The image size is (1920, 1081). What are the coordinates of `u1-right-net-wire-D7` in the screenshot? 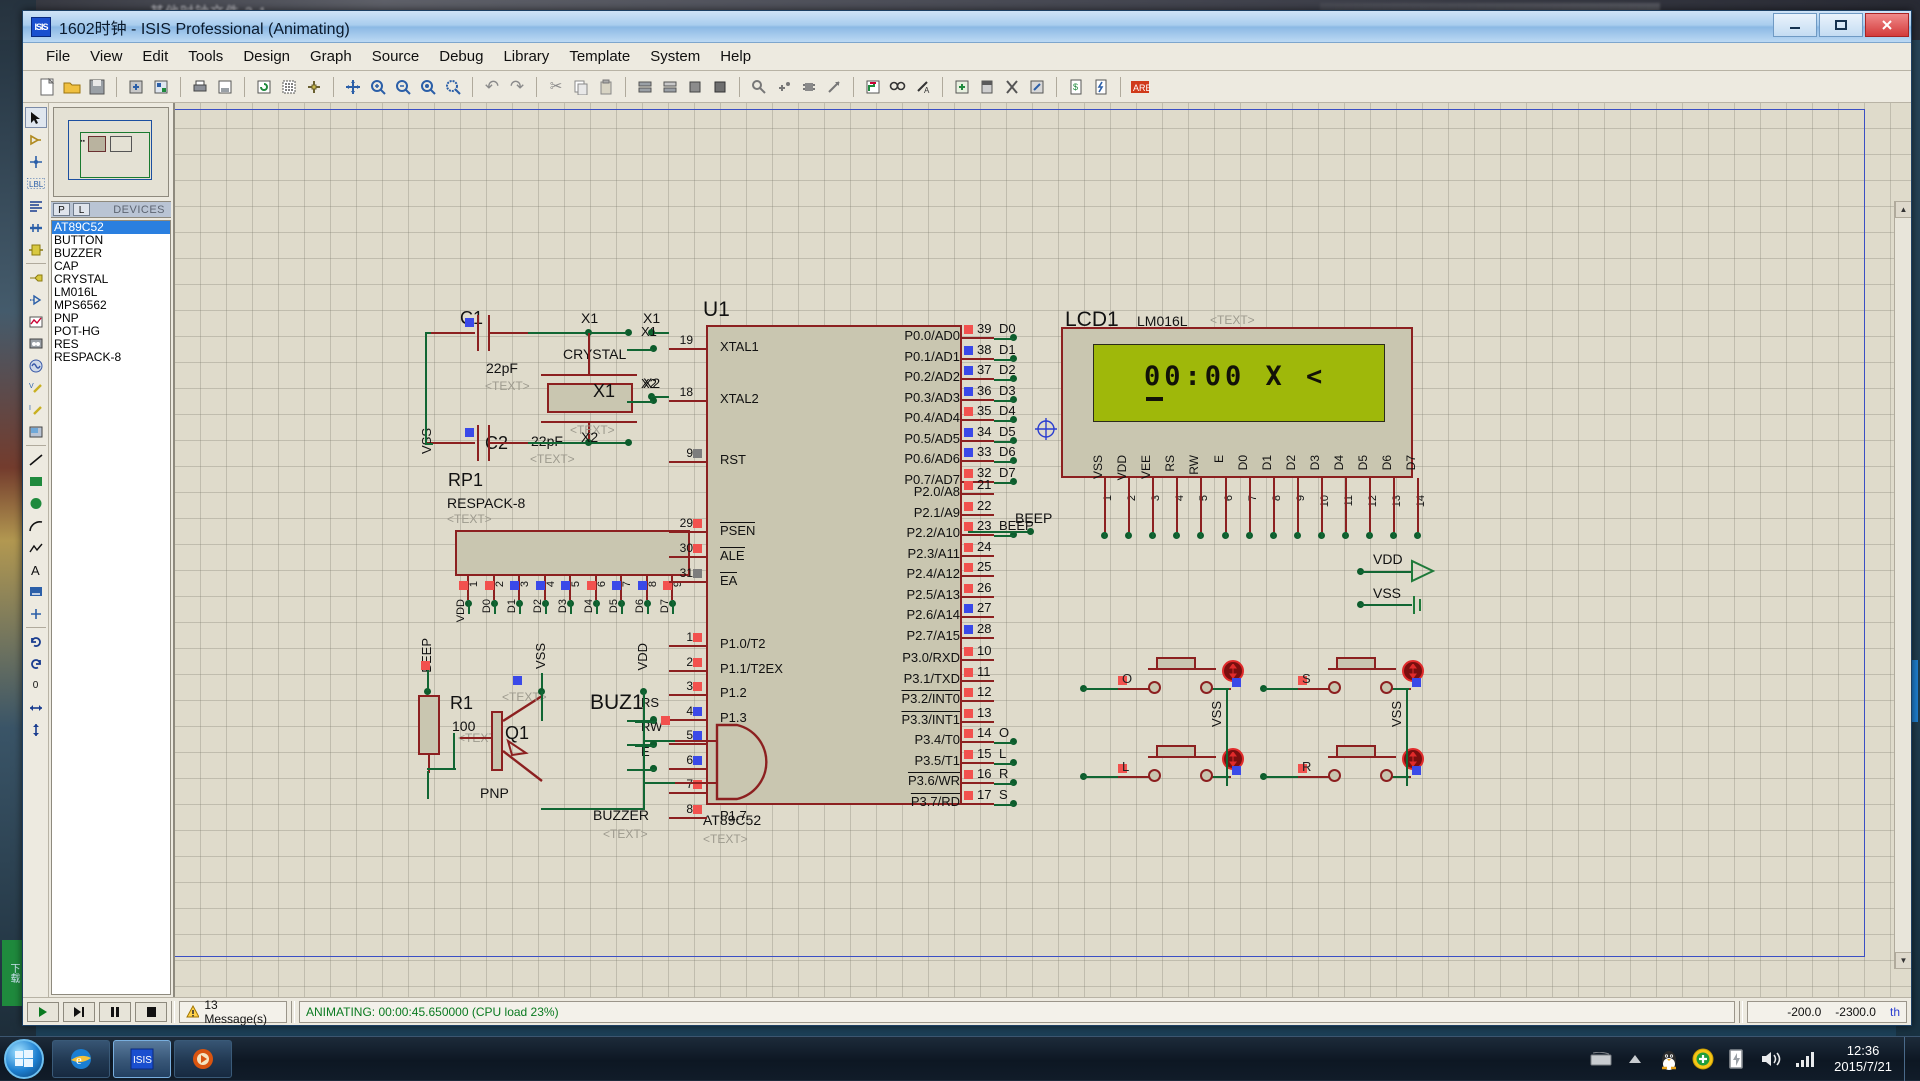 It's located at (1004, 482).